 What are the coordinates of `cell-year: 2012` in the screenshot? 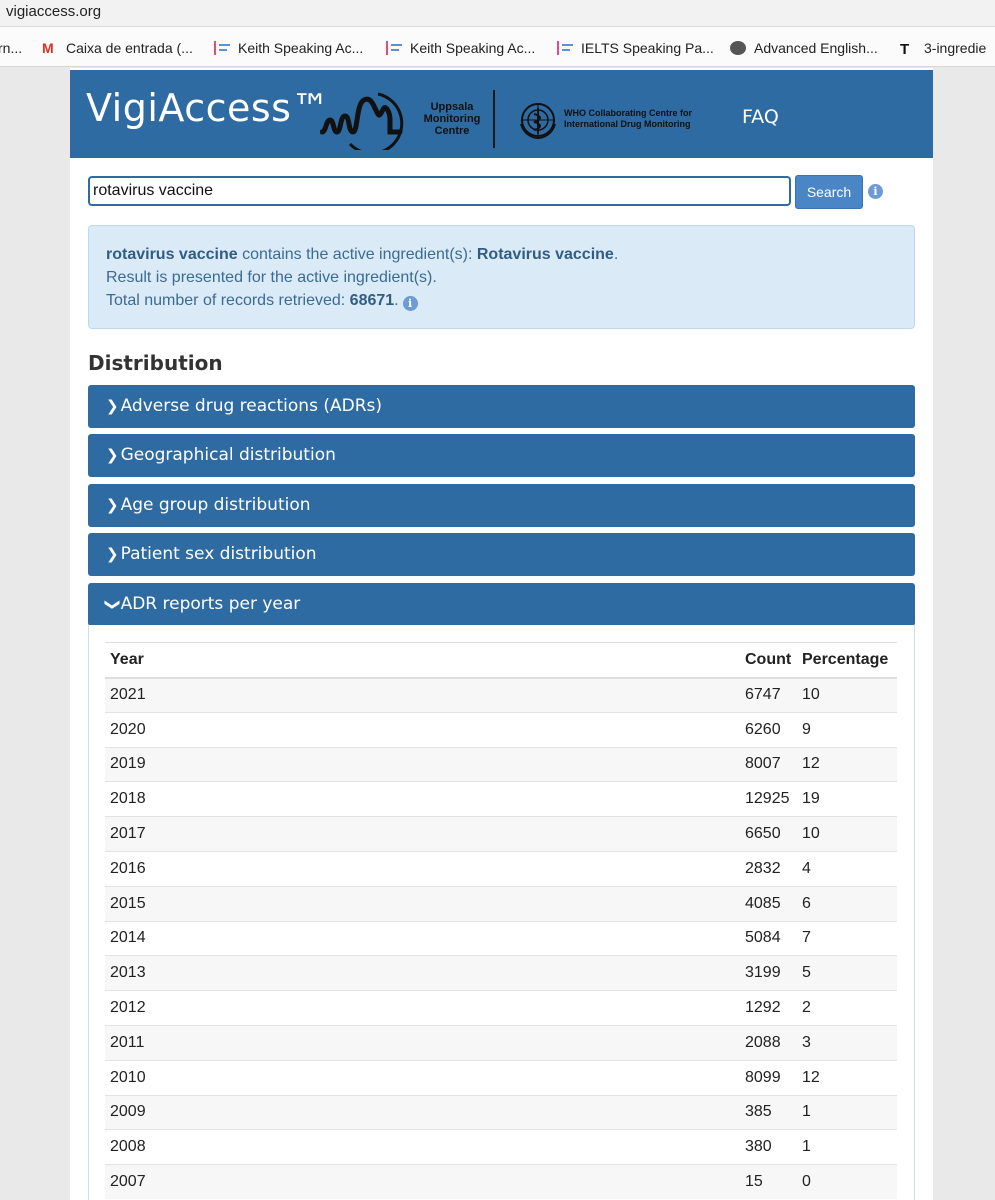 It's located at (422, 1008).